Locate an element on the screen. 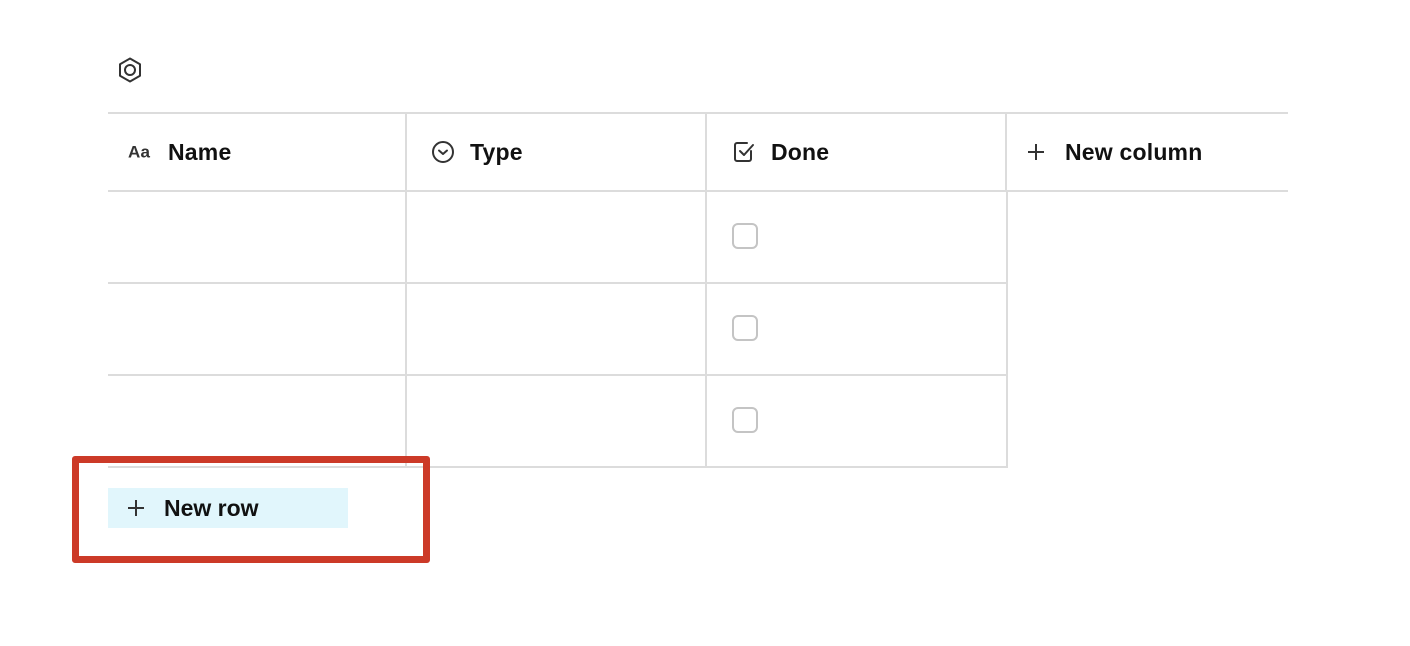 This screenshot has height=646, width=1410. new-column-button: New column is located at coordinates (1147, 152).